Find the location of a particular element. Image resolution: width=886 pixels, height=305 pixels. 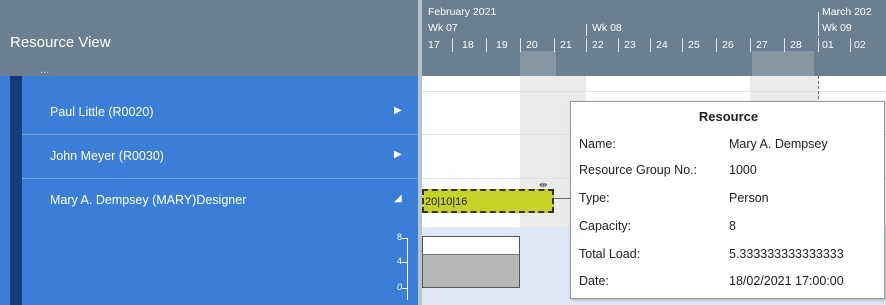

resource-row-paul-little: Paul Little (R0020) ▶ is located at coordinates (220, 112).